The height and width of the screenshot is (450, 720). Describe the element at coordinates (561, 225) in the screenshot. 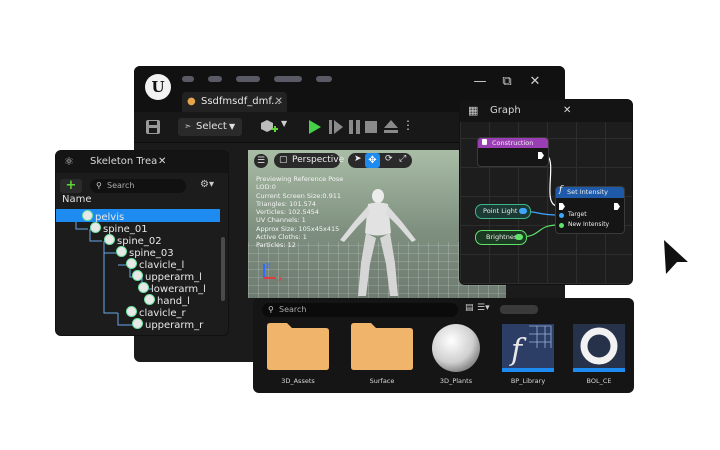

I see `new-intensity-pin` at that location.